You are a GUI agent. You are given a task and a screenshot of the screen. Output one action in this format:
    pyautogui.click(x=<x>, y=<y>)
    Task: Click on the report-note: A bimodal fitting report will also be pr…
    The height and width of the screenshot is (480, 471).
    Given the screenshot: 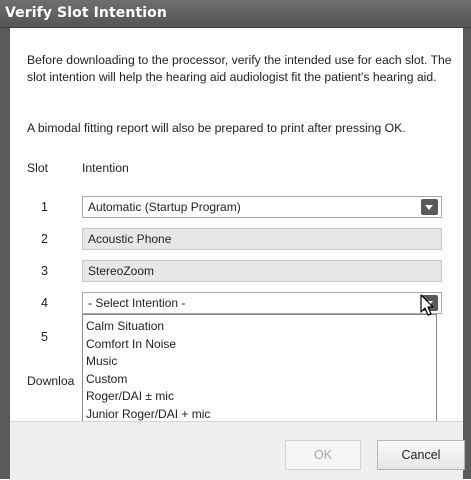 What is the action you would take?
    pyautogui.click(x=216, y=128)
    